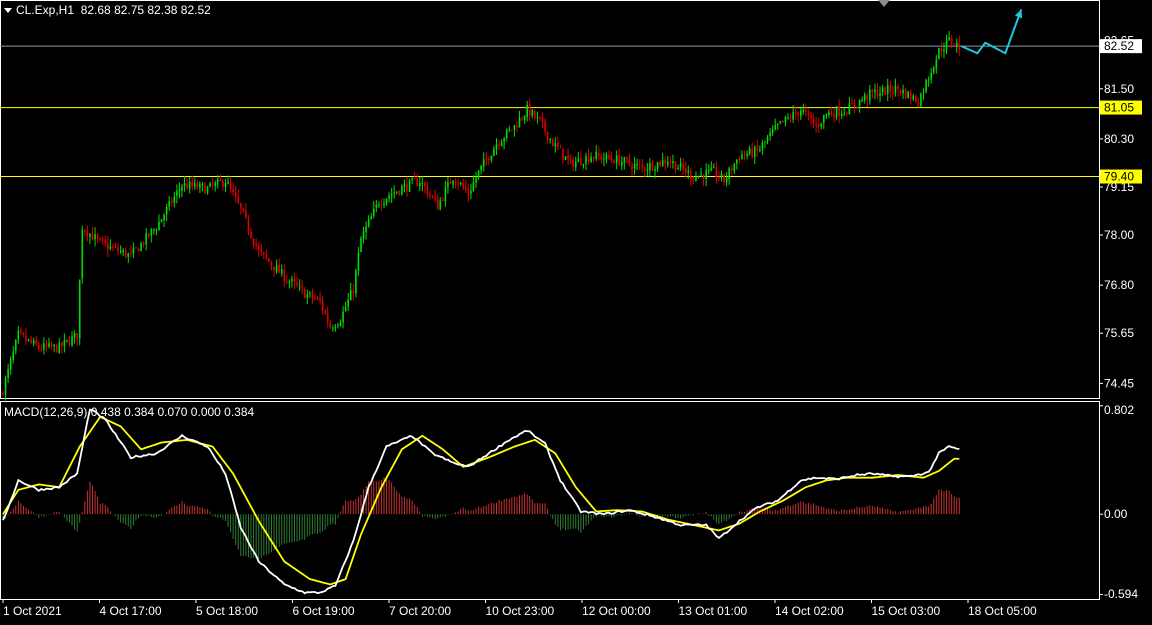 The image size is (1152, 625). I want to click on time-tick-label: 13 Oct 01:00, so click(713, 611).